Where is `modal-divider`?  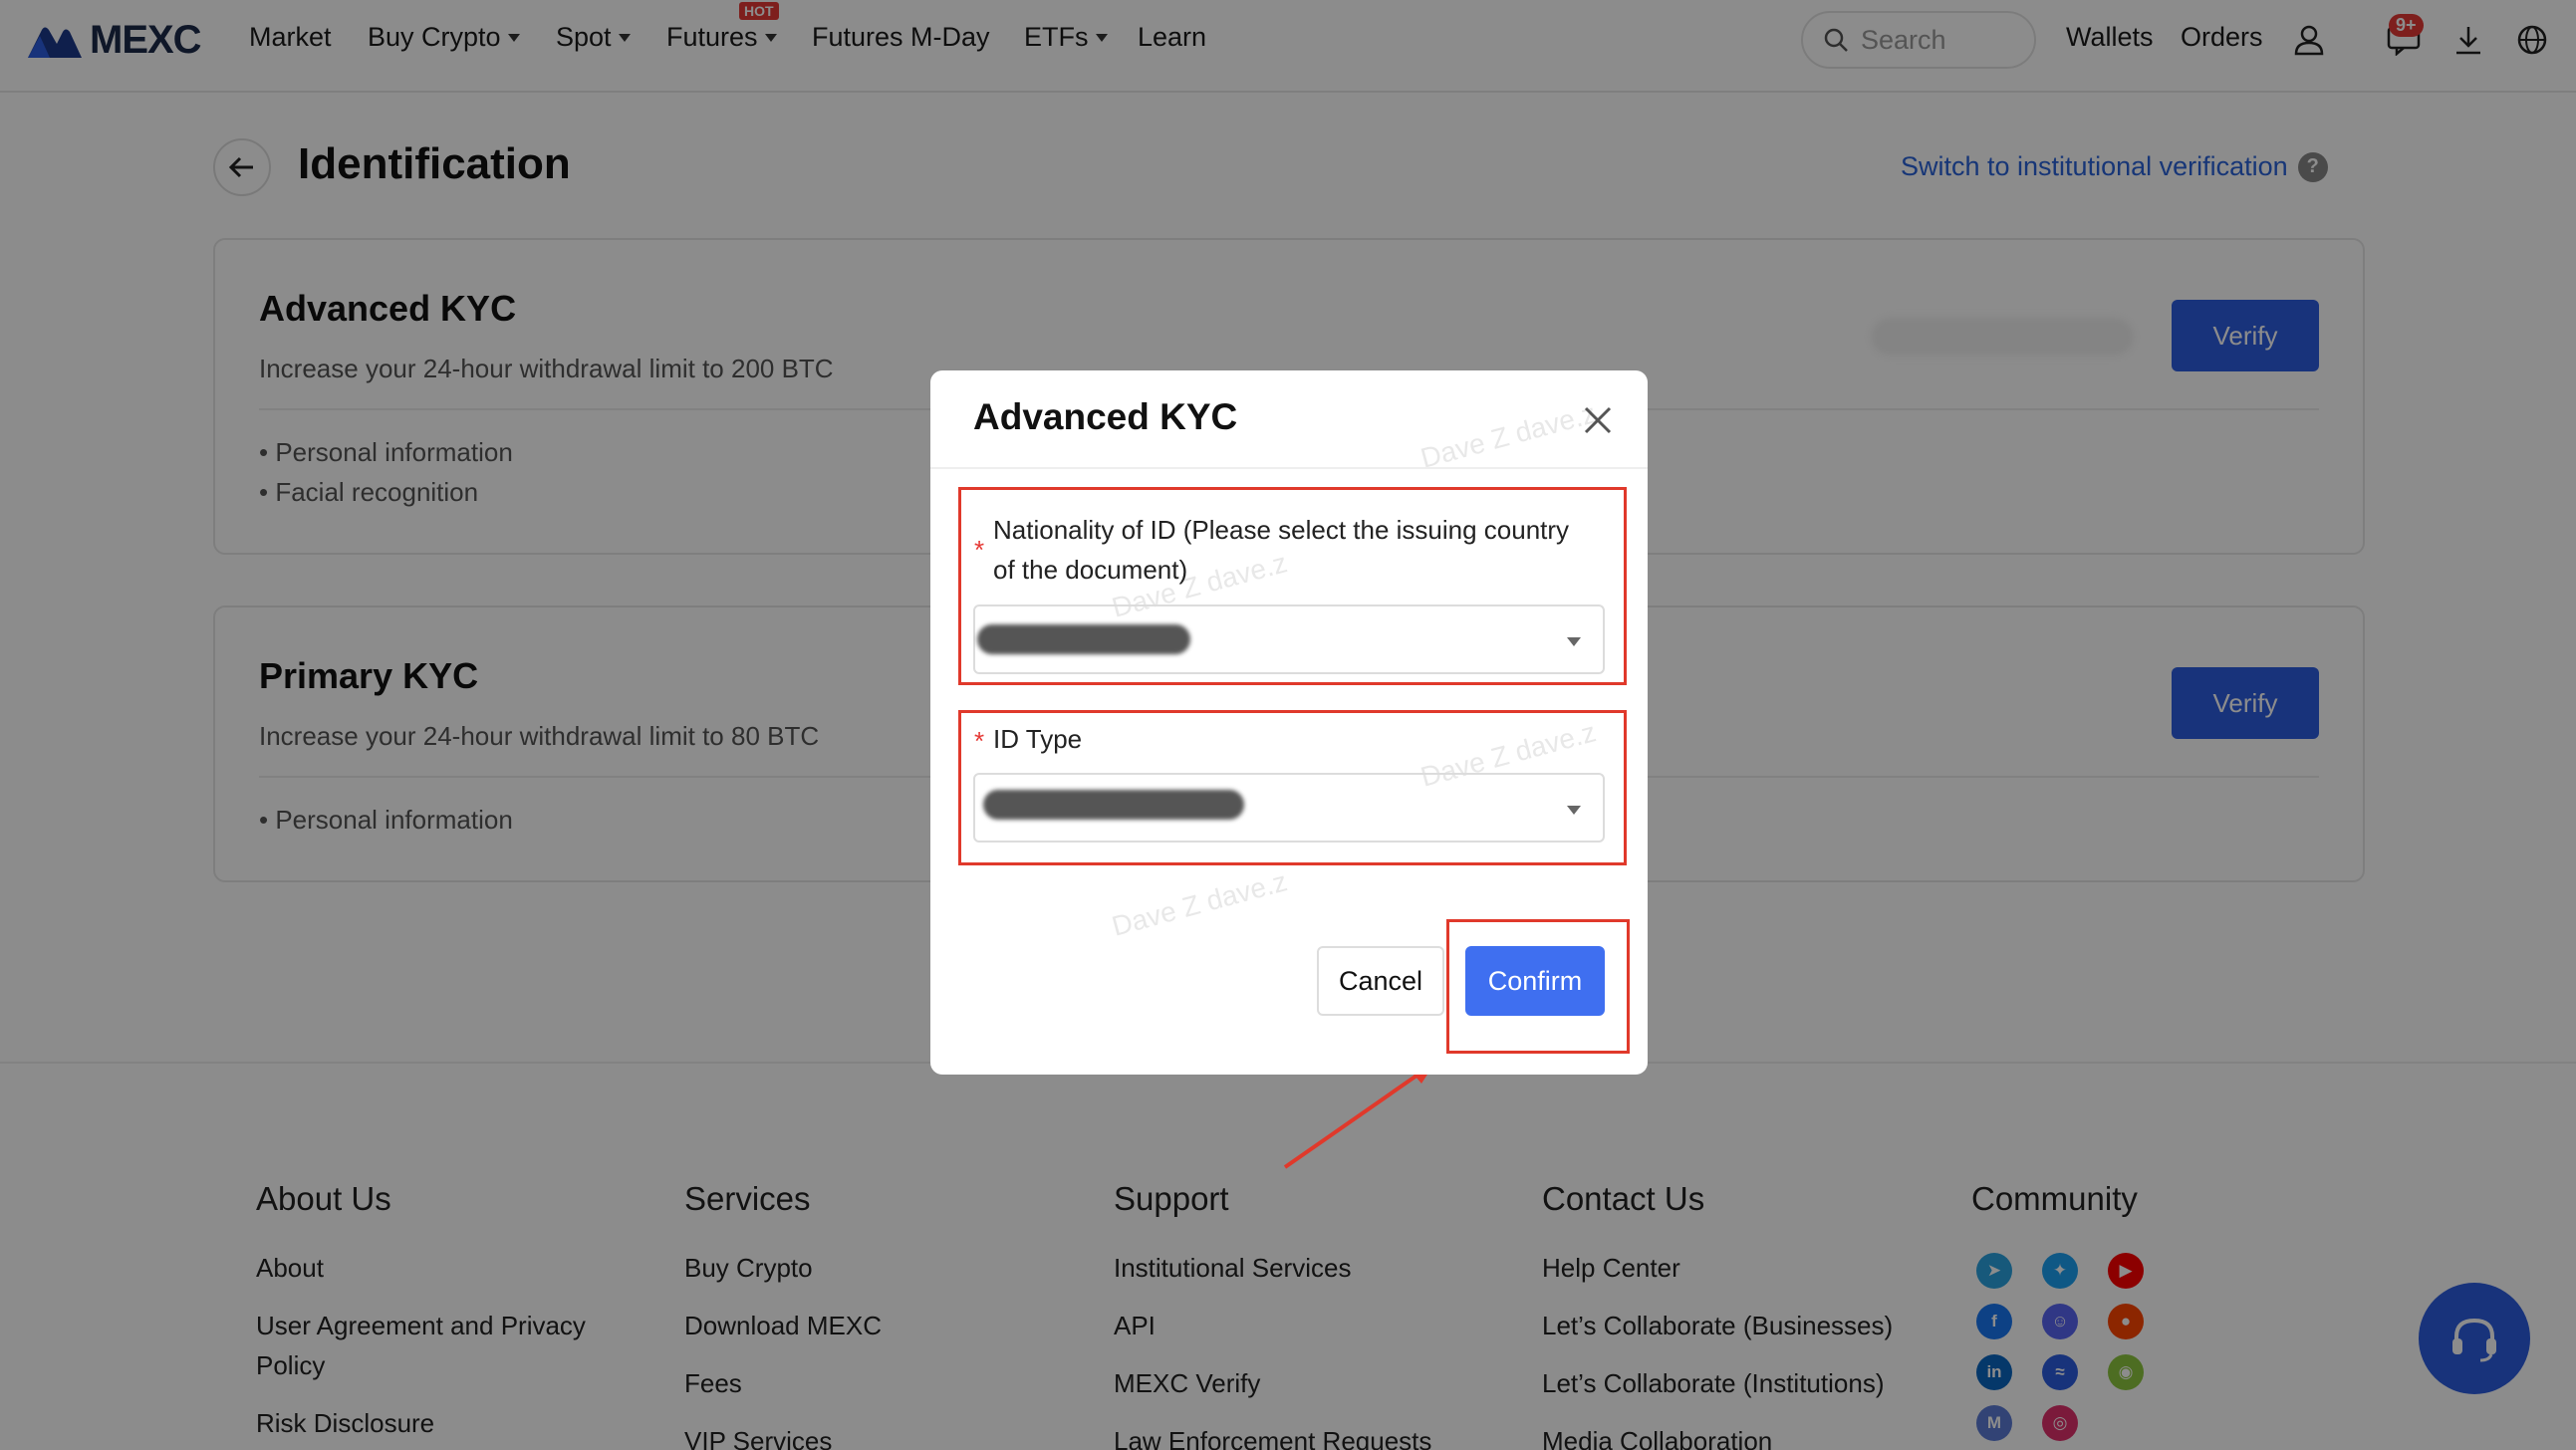
modal-divider is located at coordinates (1289, 468).